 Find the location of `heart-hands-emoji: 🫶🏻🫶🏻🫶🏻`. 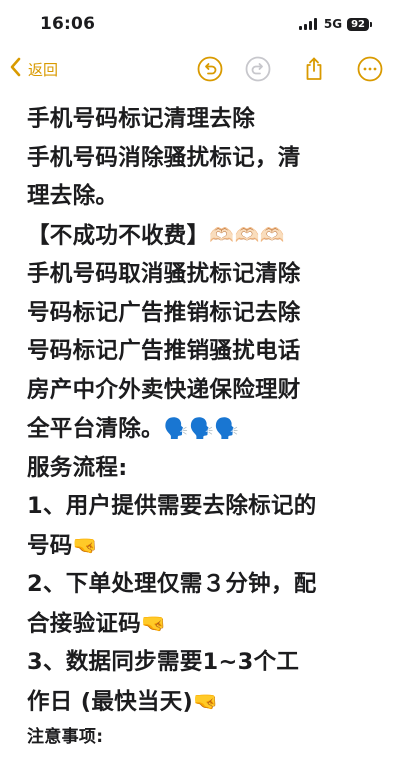

heart-hands-emoji: 🫶🏻🫶🏻🫶🏻 is located at coordinates (247, 234).